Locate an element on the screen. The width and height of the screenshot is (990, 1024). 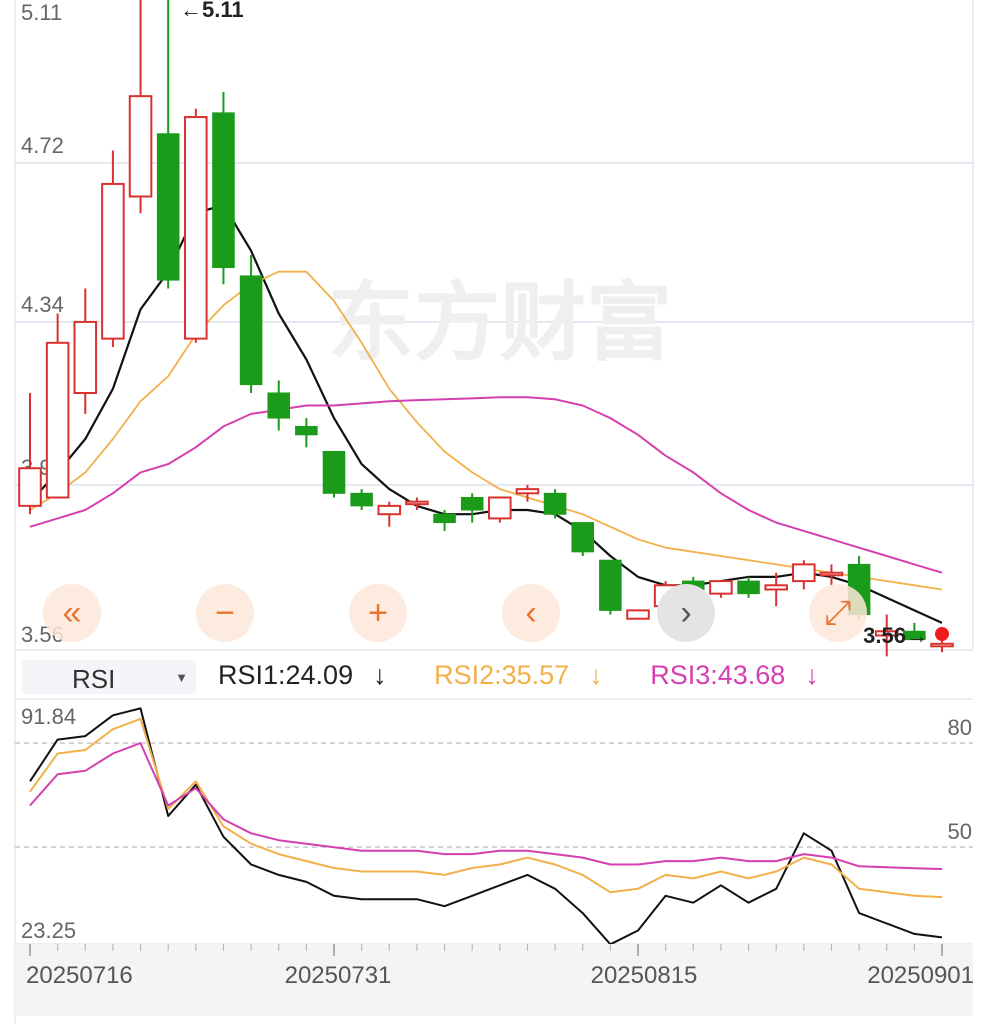
price-tick-label: 5.11 is located at coordinates (41, 12).